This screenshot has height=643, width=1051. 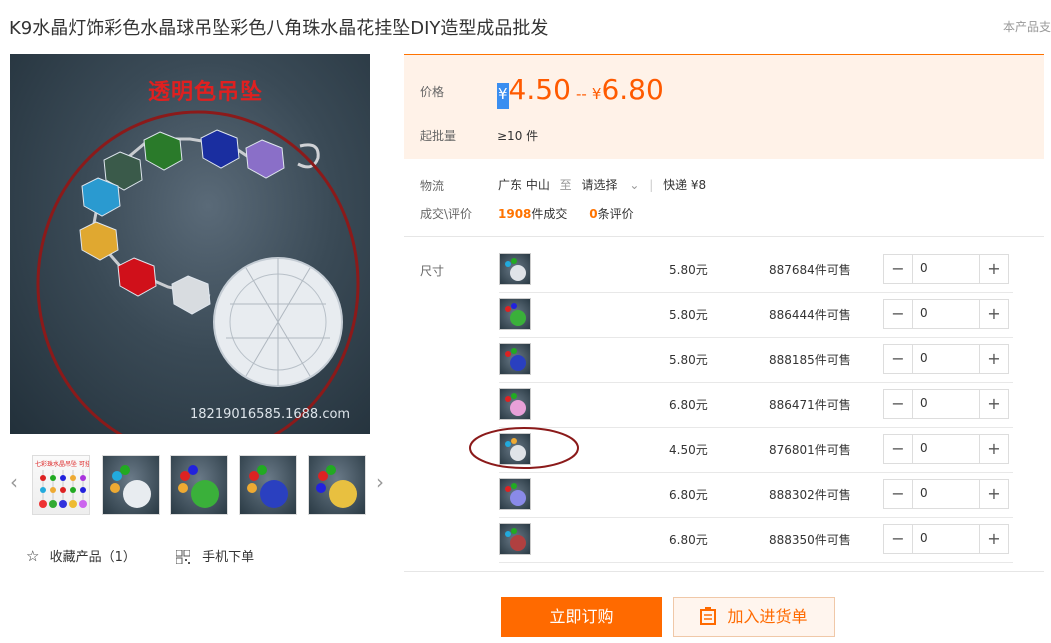 What do you see at coordinates (518, 136) in the screenshot?
I see `moq-value: ≥10 件` at bounding box center [518, 136].